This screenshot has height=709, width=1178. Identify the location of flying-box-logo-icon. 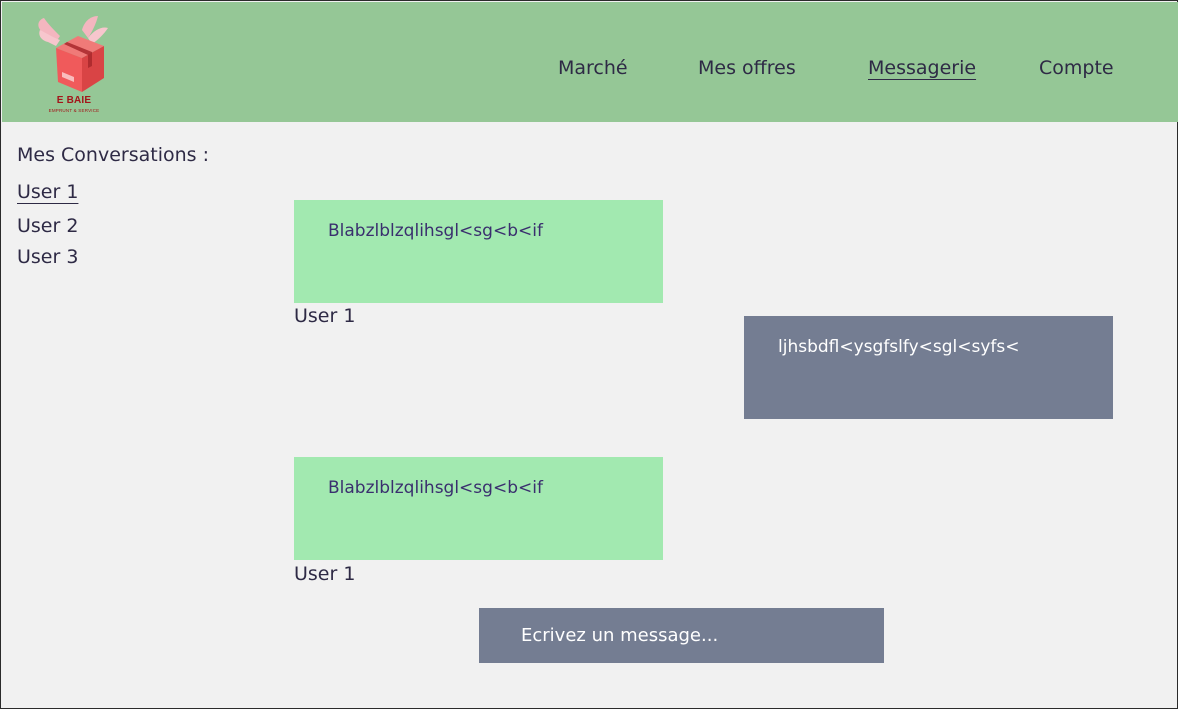
(73, 54).